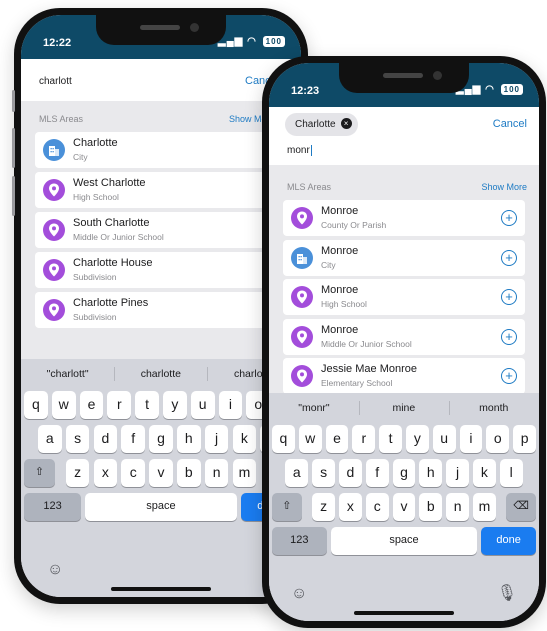  What do you see at coordinates (404, 218) in the screenshot?
I see `result-row: Monroe County Or Parish +` at bounding box center [404, 218].